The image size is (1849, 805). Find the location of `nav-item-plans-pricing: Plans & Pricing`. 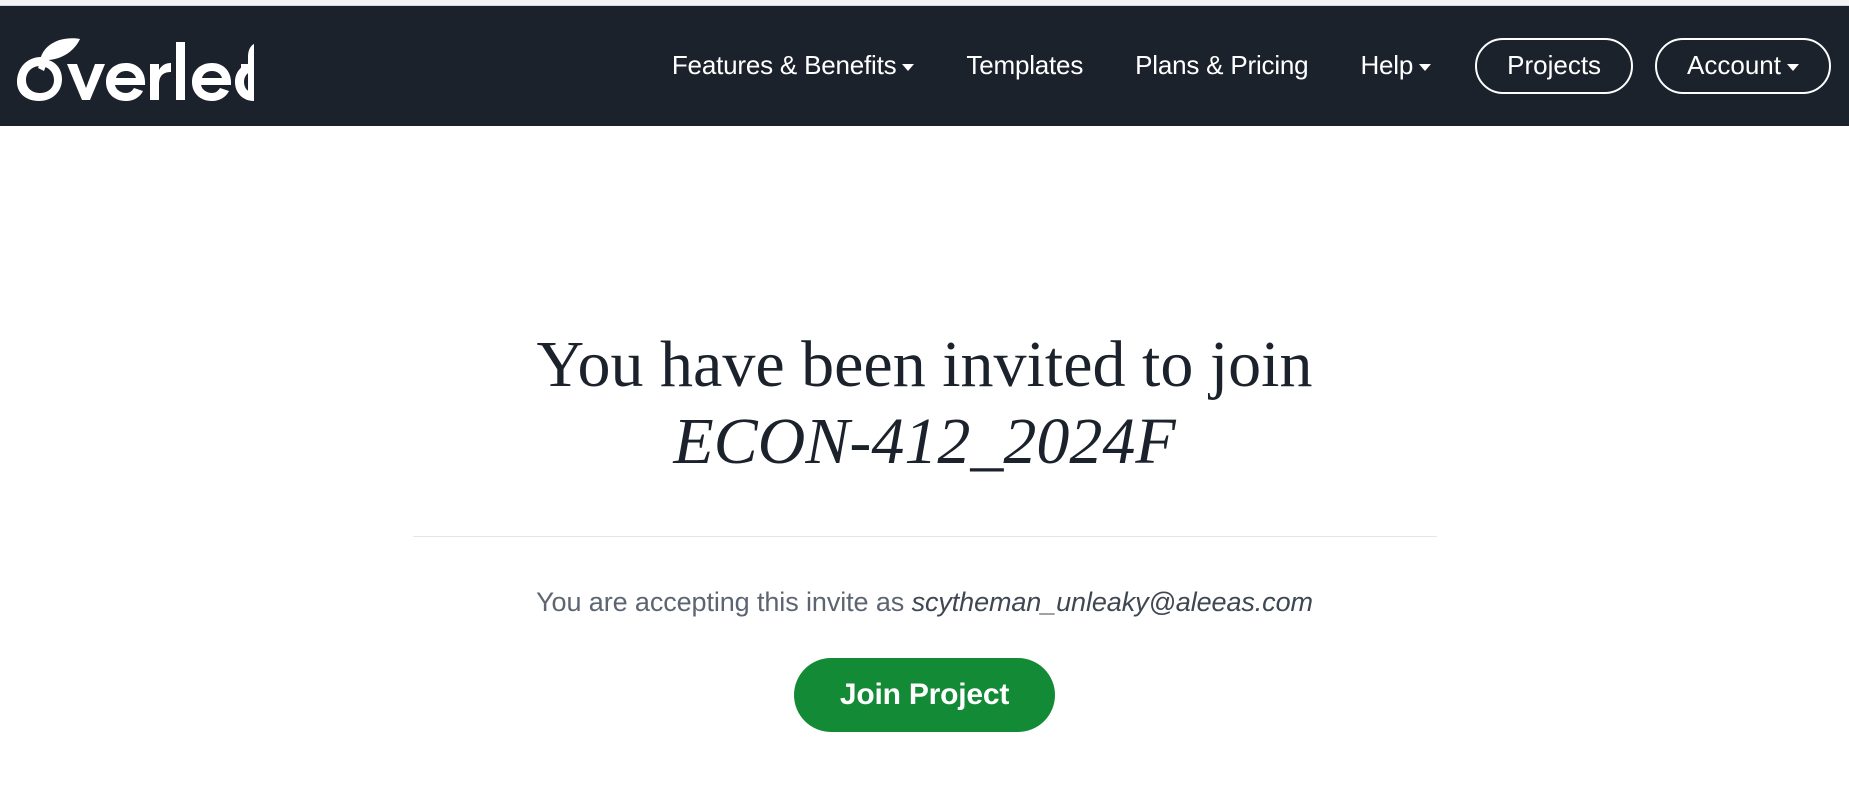

nav-item-plans-pricing: Plans & Pricing is located at coordinates (1221, 65).